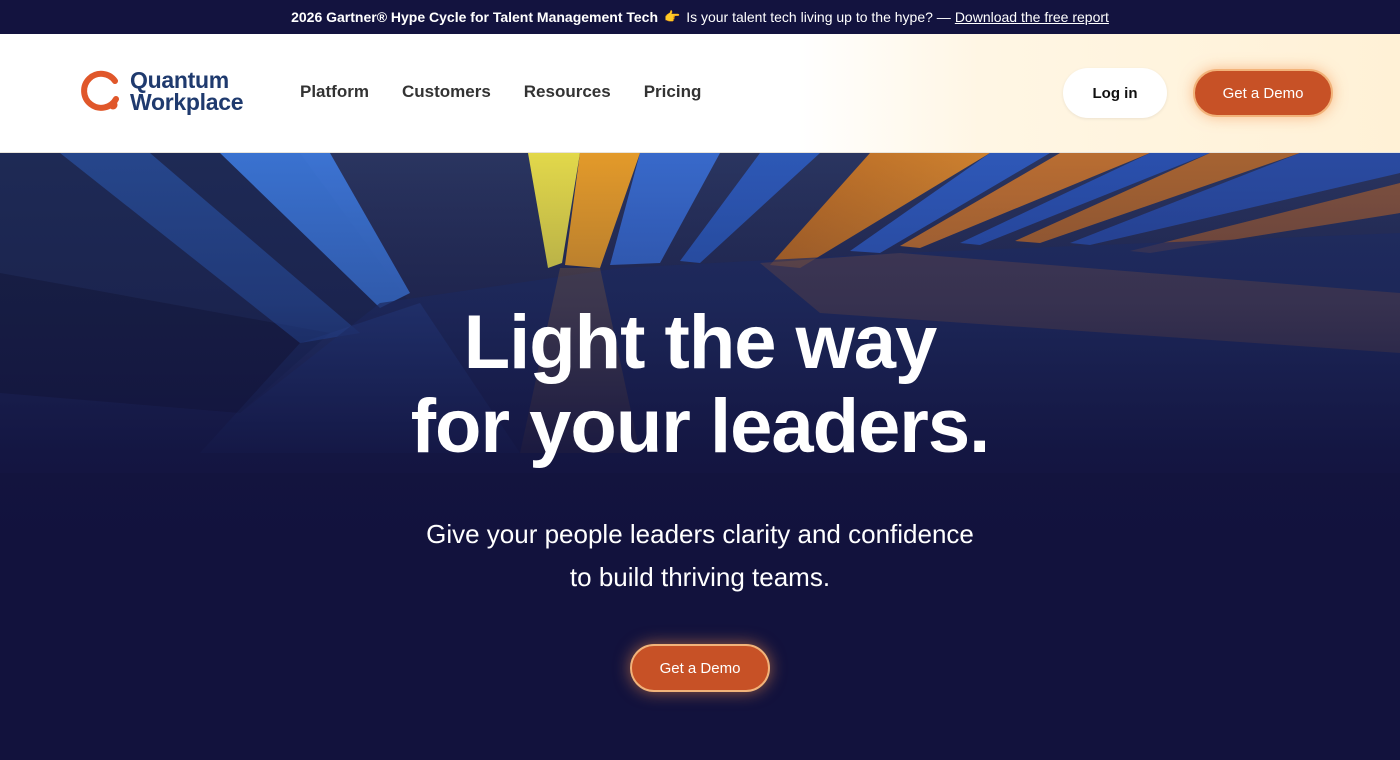 The height and width of the screenshot is (760, 1400). I want to click on brand-name: Quantum Workplace, so click(187, 91).